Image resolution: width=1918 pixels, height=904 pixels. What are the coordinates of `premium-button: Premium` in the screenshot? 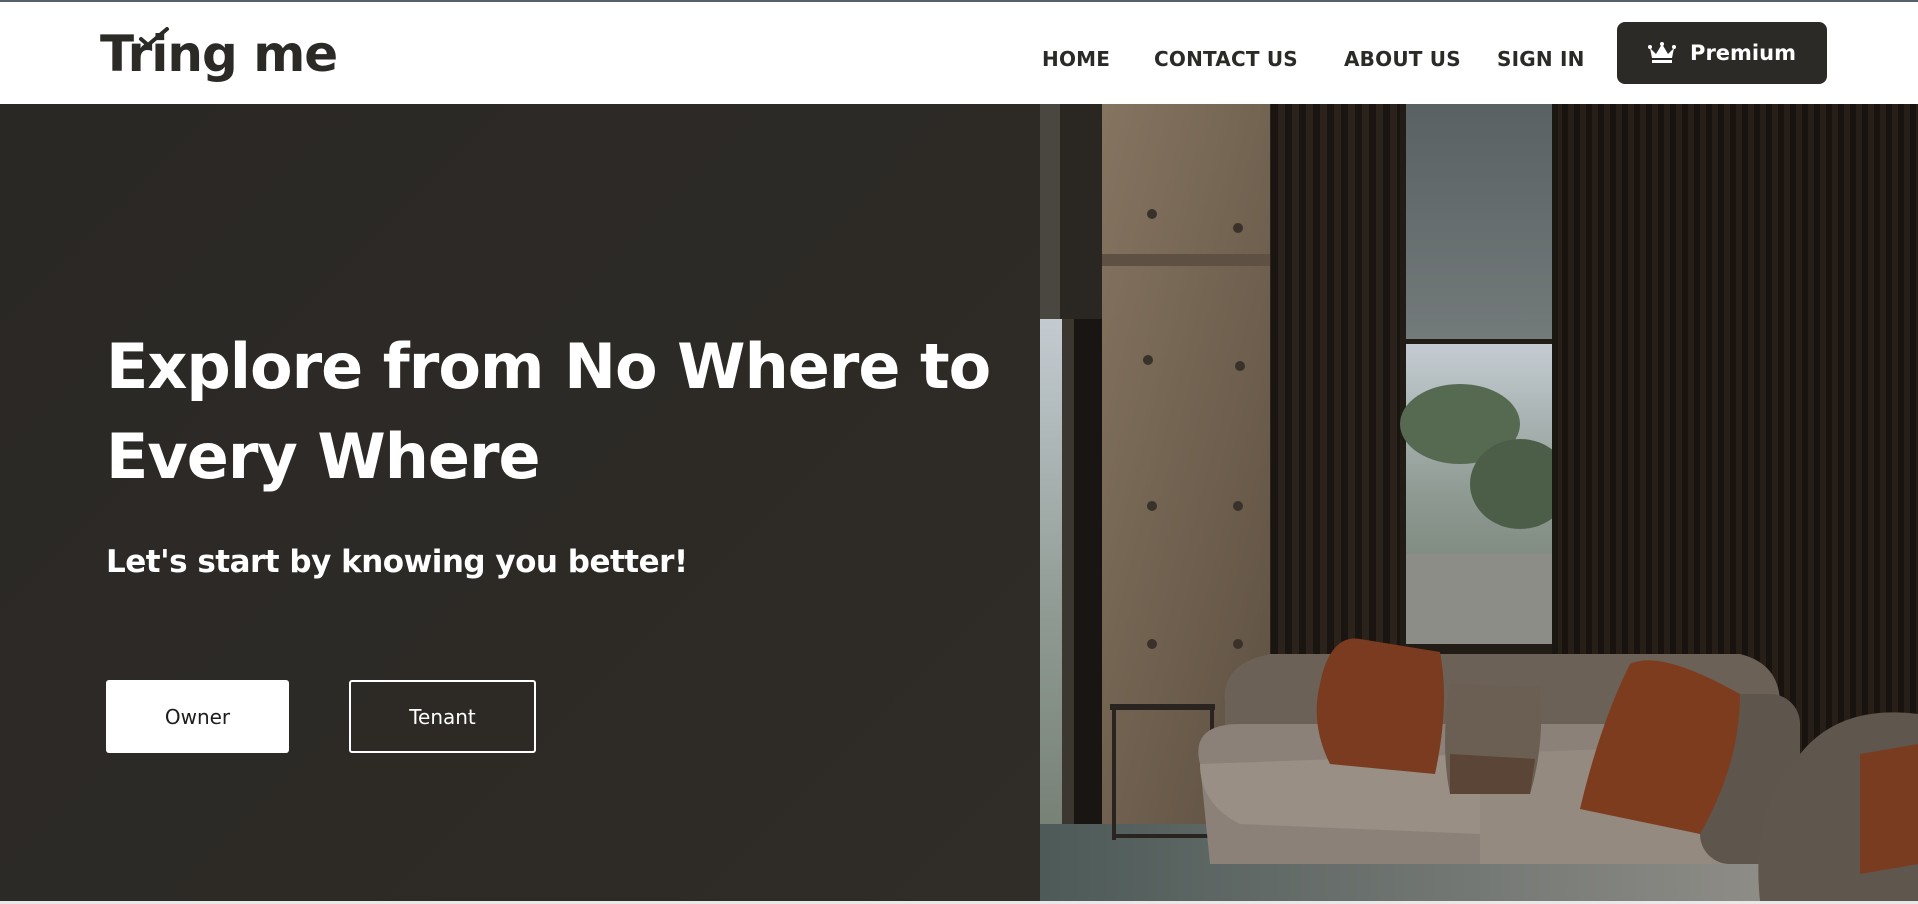 It's located at (1722, 53).